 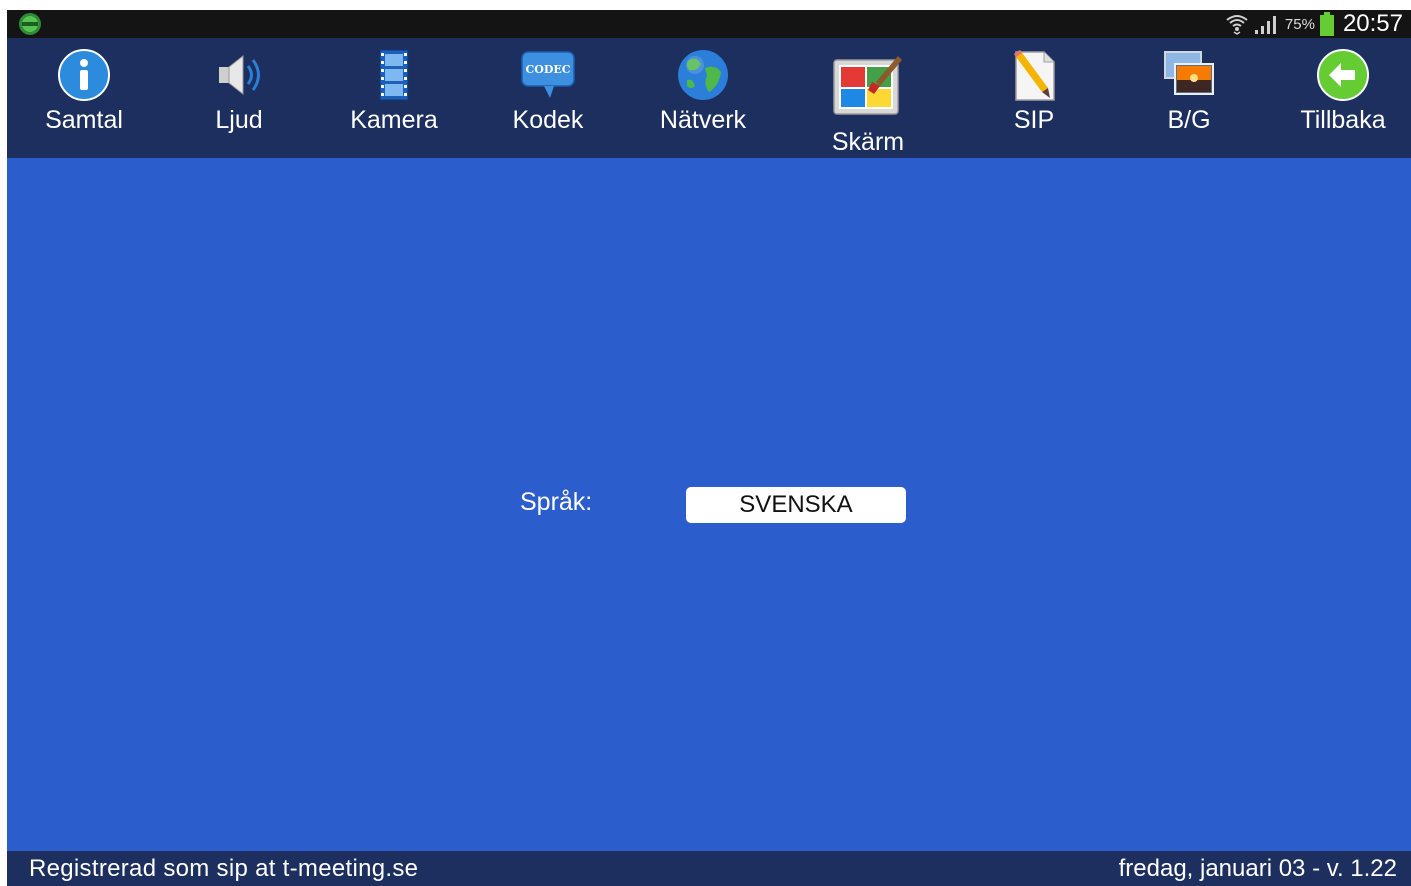 I want to click on back-arrow-icon, so click(x=1343, y=75).